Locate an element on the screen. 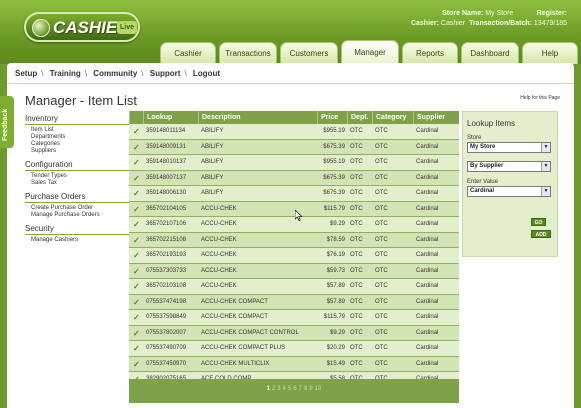  enter-value-select: Cardinal ▼ is located at coordinates (509, 191).